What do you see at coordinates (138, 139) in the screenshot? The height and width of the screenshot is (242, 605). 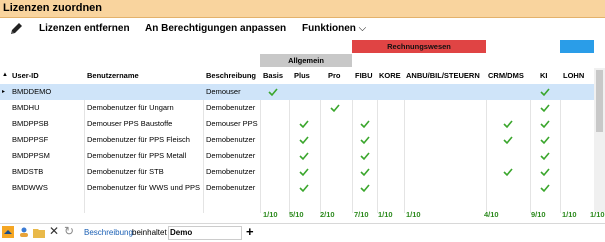 I see `name-cell: Demobenutzer für PPS Fleisch` at bounding box center [138, 139].